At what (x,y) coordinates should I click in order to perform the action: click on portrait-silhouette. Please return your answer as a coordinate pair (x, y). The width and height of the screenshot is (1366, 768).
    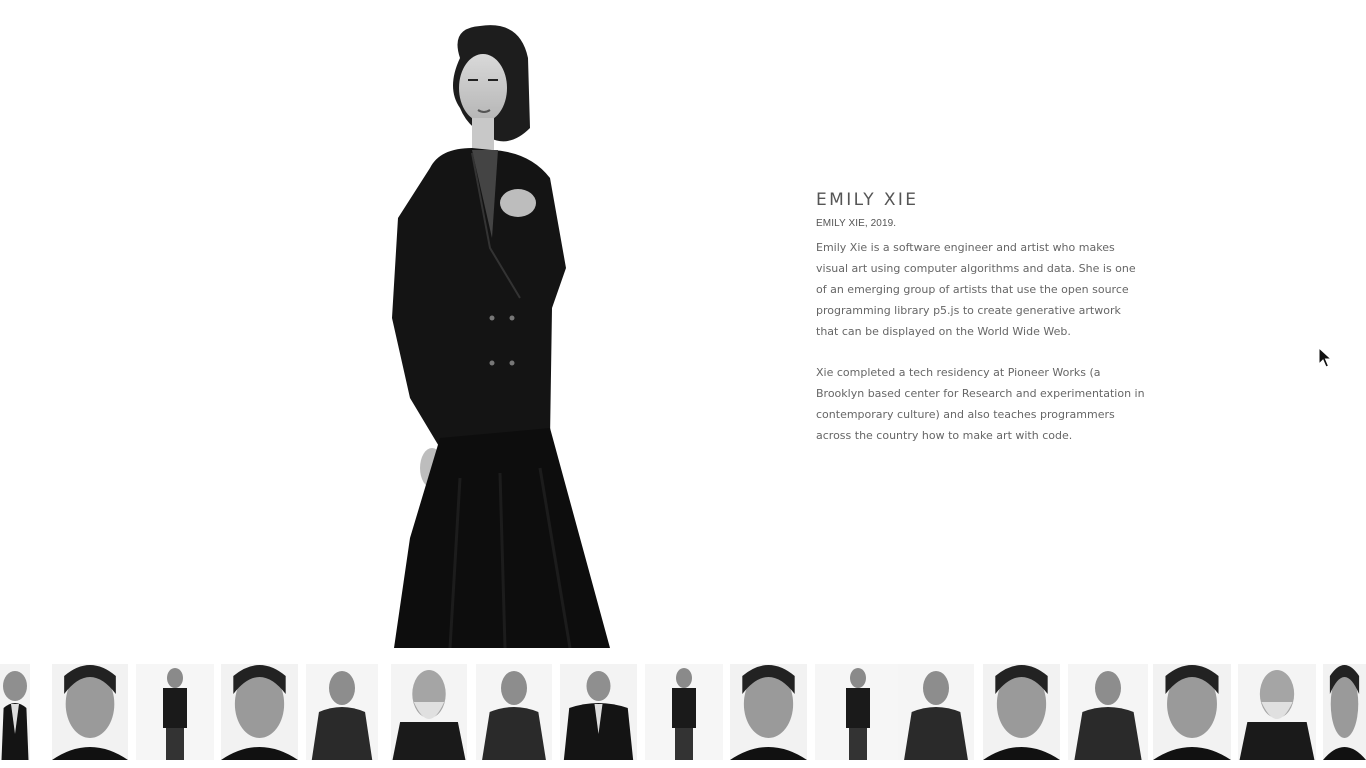
    Looking at the image, I should click on (501, 336).